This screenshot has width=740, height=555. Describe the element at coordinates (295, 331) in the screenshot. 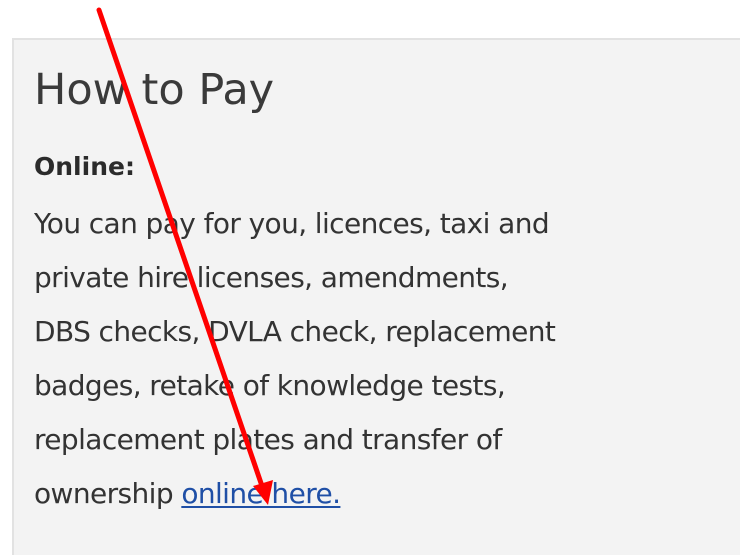

I see `description-line: DBS checks, DVLA check, replacement` at that location.